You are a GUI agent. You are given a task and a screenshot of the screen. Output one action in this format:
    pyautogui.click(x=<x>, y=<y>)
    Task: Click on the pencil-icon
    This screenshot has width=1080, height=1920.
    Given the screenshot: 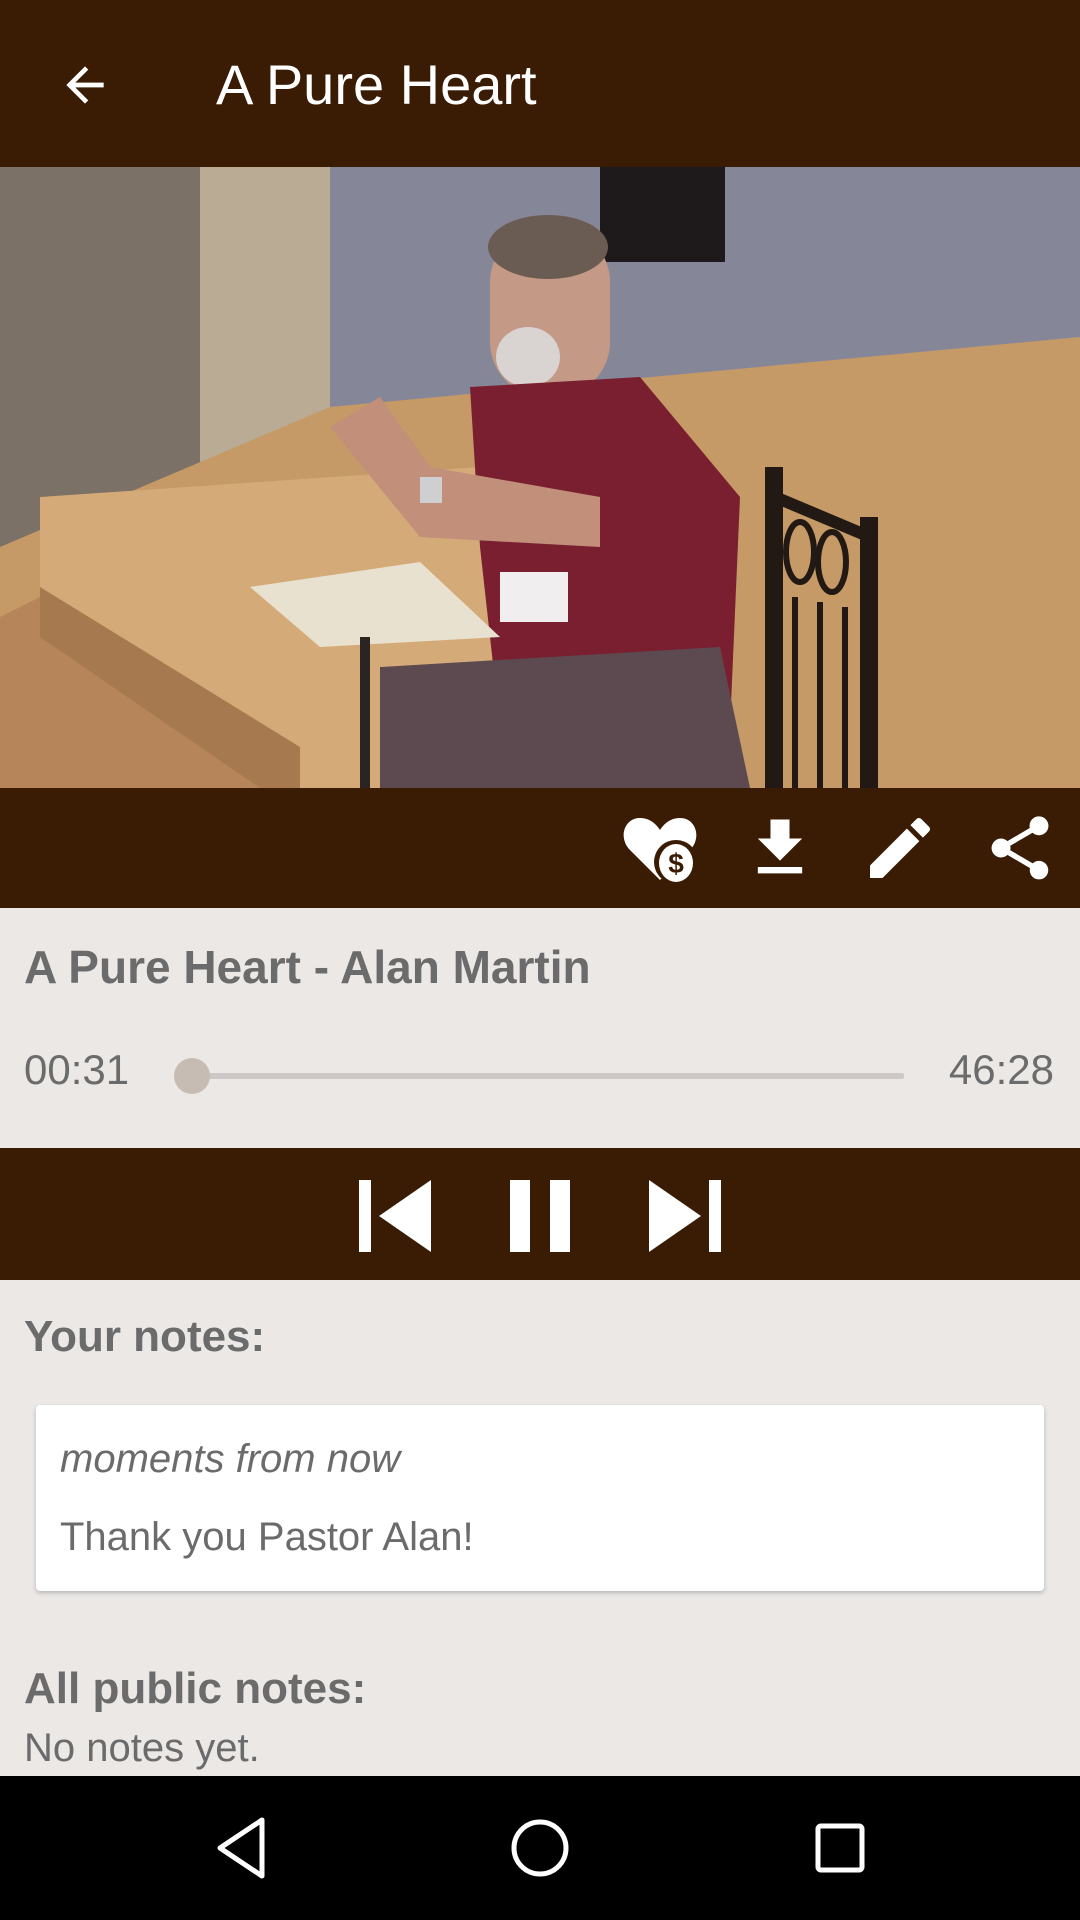 What is the action you would take?
    pyautogui.click(x=900, y=847)
    